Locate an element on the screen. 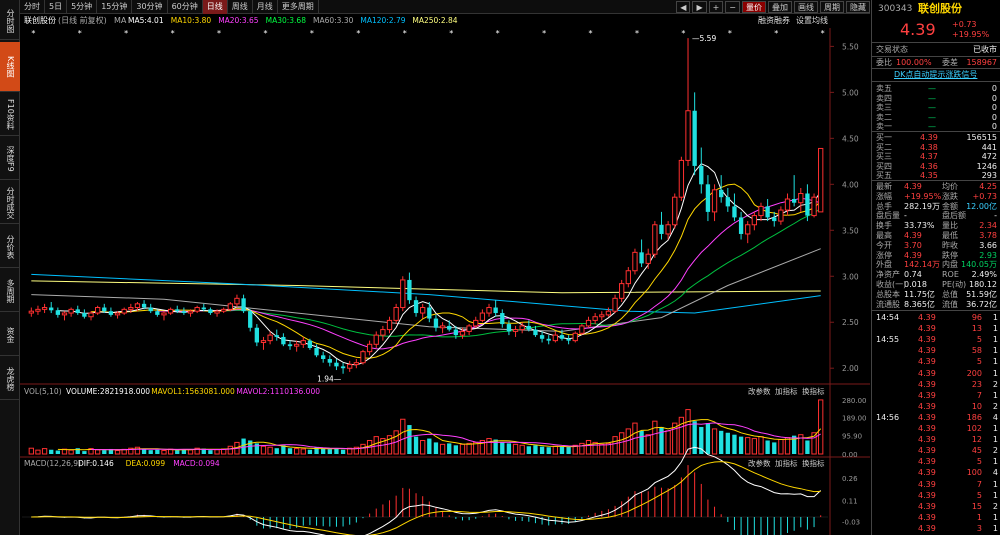  rail-item-8: 龙虎榜 is located at coordinates (10, 379).